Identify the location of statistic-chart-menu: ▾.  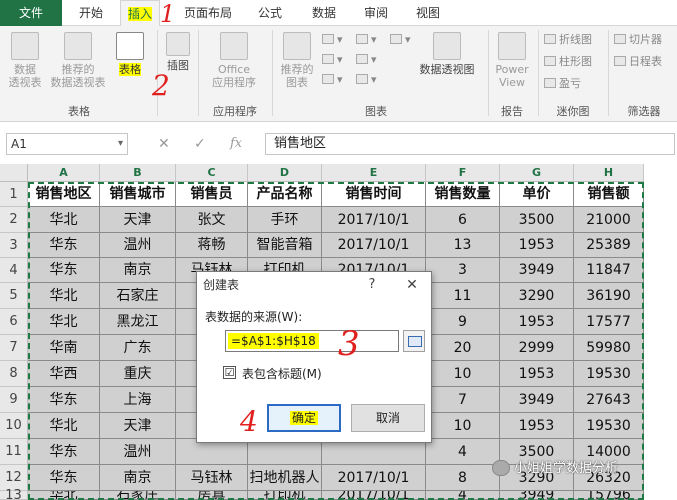
(366, 60).